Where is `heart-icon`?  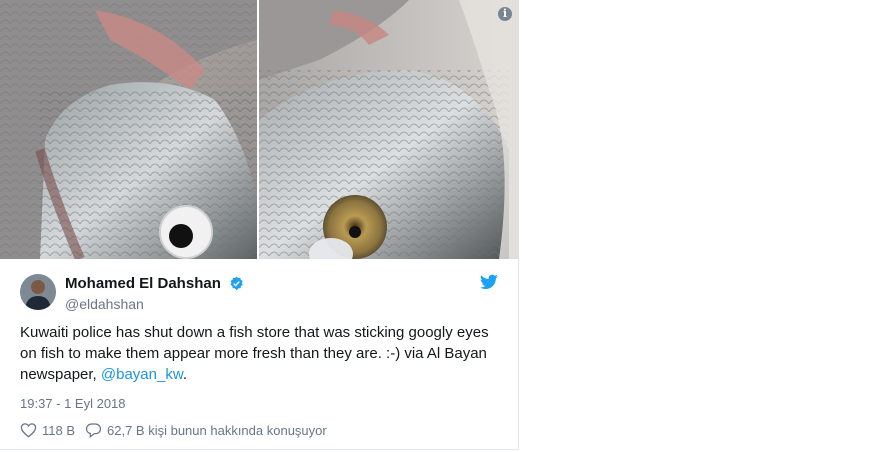 heart-icon is located at coordinates (28, 430).